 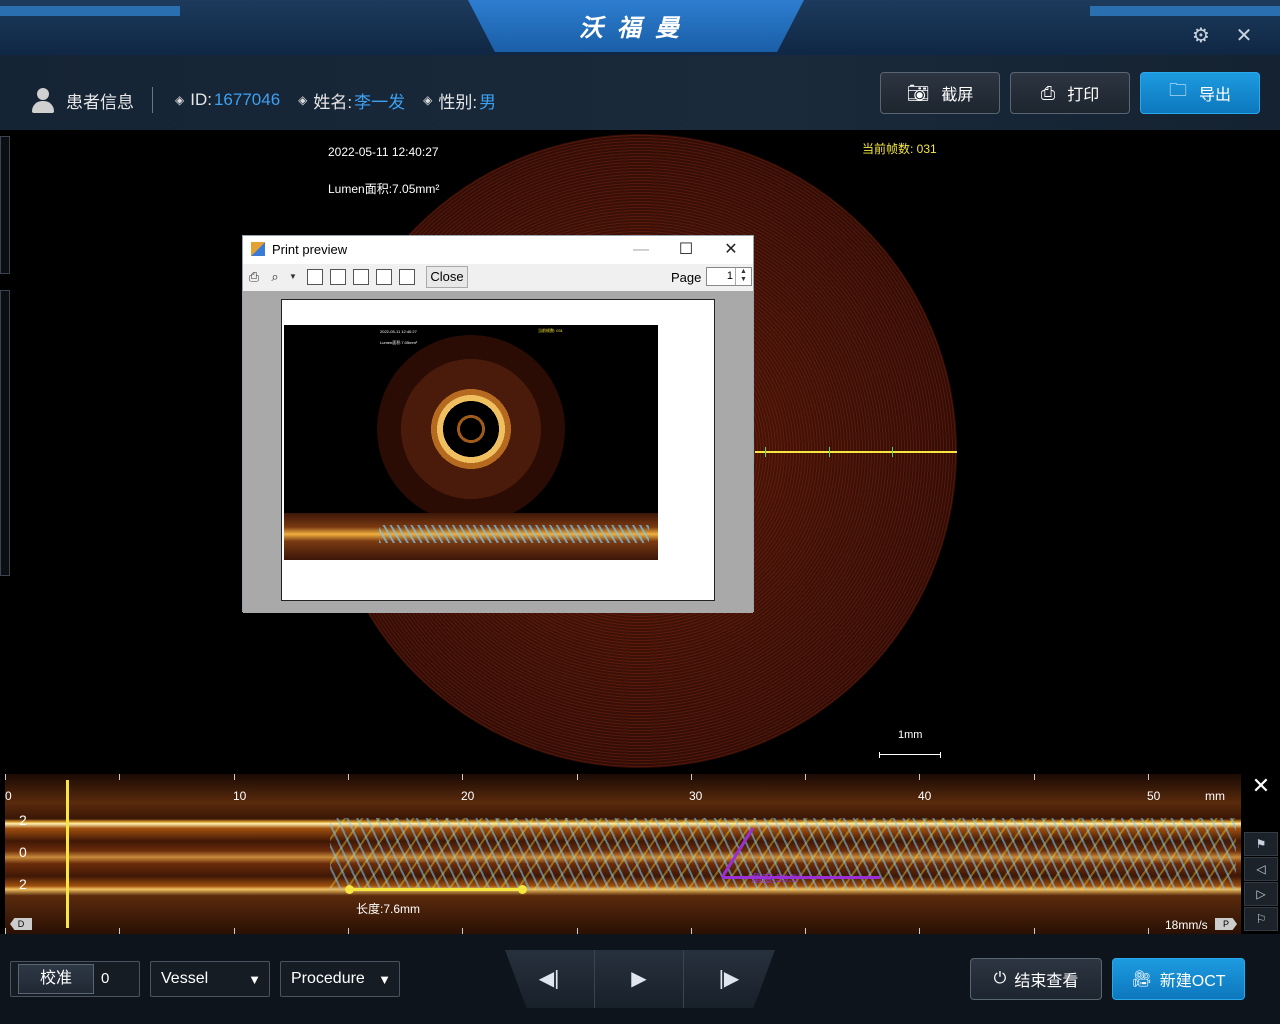 What do you see at coordinates (925, 796) in the screenshot?
I see `x-tick-label: 40` at bounding box center [925, 796].